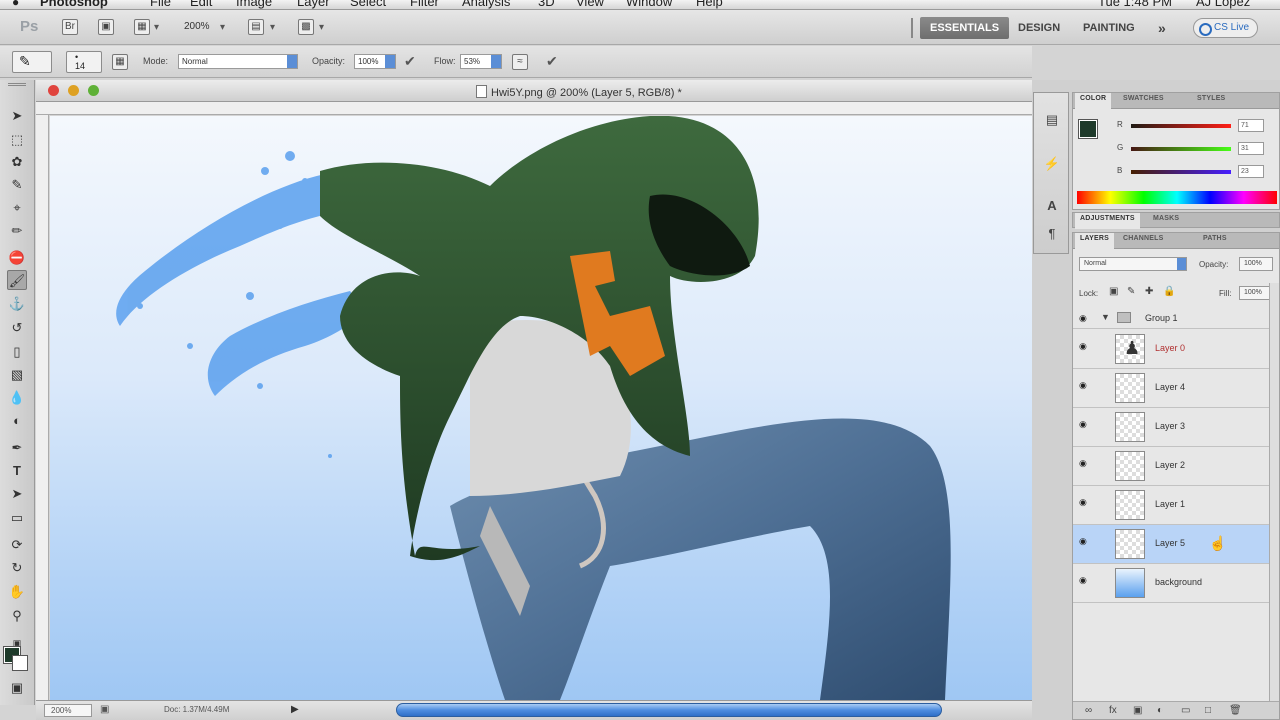 The height and width of the screenshot is (720, 1280). Describe the element at coordinates (1185, 710) in the screenshot. I see `new-group-icon: ▭` at that location.